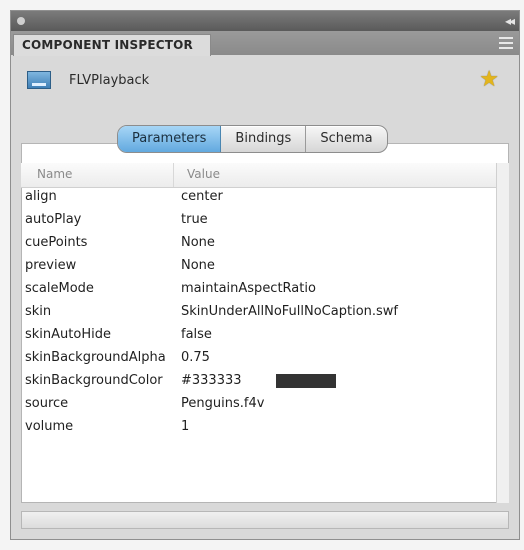 This screenshot has height=550, width=524. I want to click on parameter-value: false, so click(339, 334).